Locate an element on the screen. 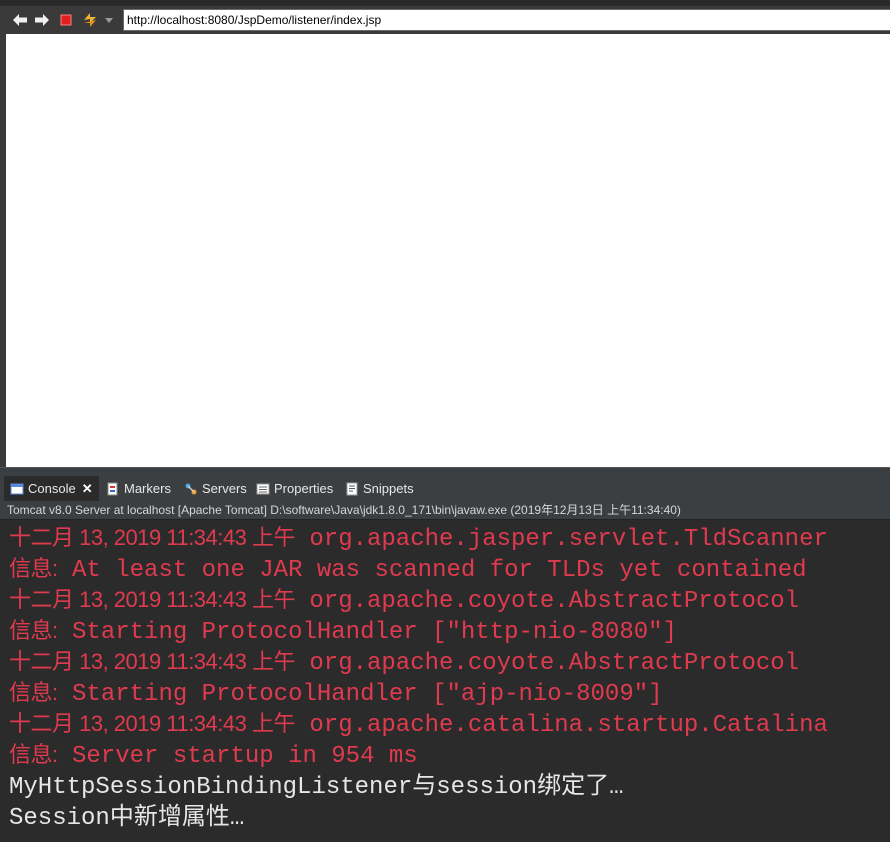 This screenshot has height=842, width=890. tab-properties-label: Properties is located at coordinates (304, 488).